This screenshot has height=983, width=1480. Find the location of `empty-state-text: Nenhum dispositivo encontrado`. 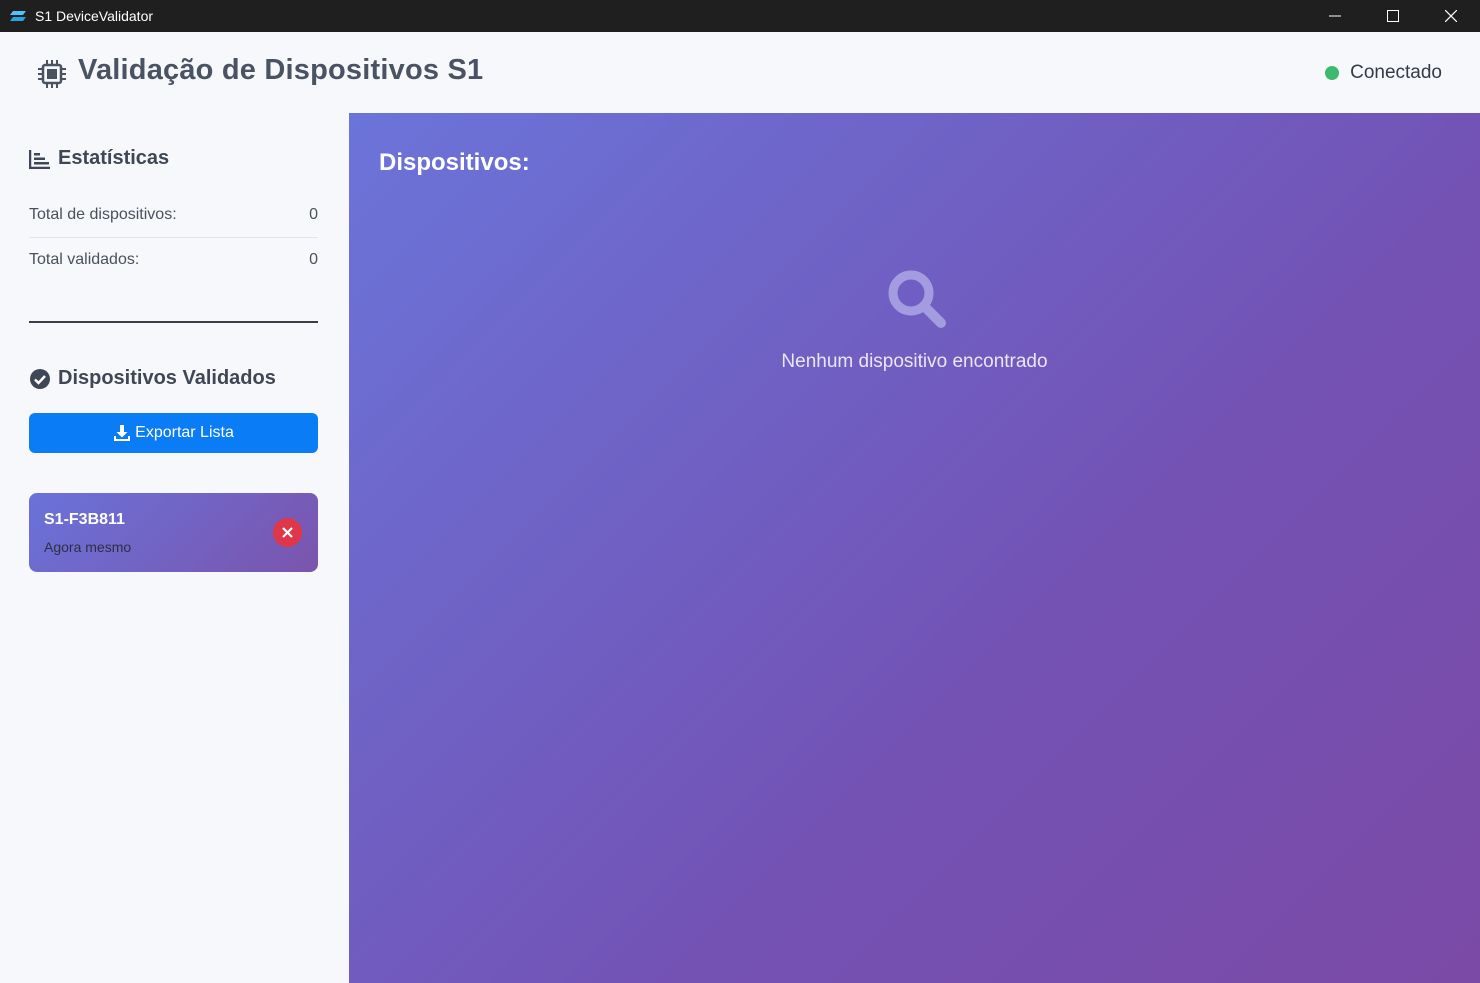

empty-state-text: Nenhum dispositivo encontrado is located at coordinates (914, 361).